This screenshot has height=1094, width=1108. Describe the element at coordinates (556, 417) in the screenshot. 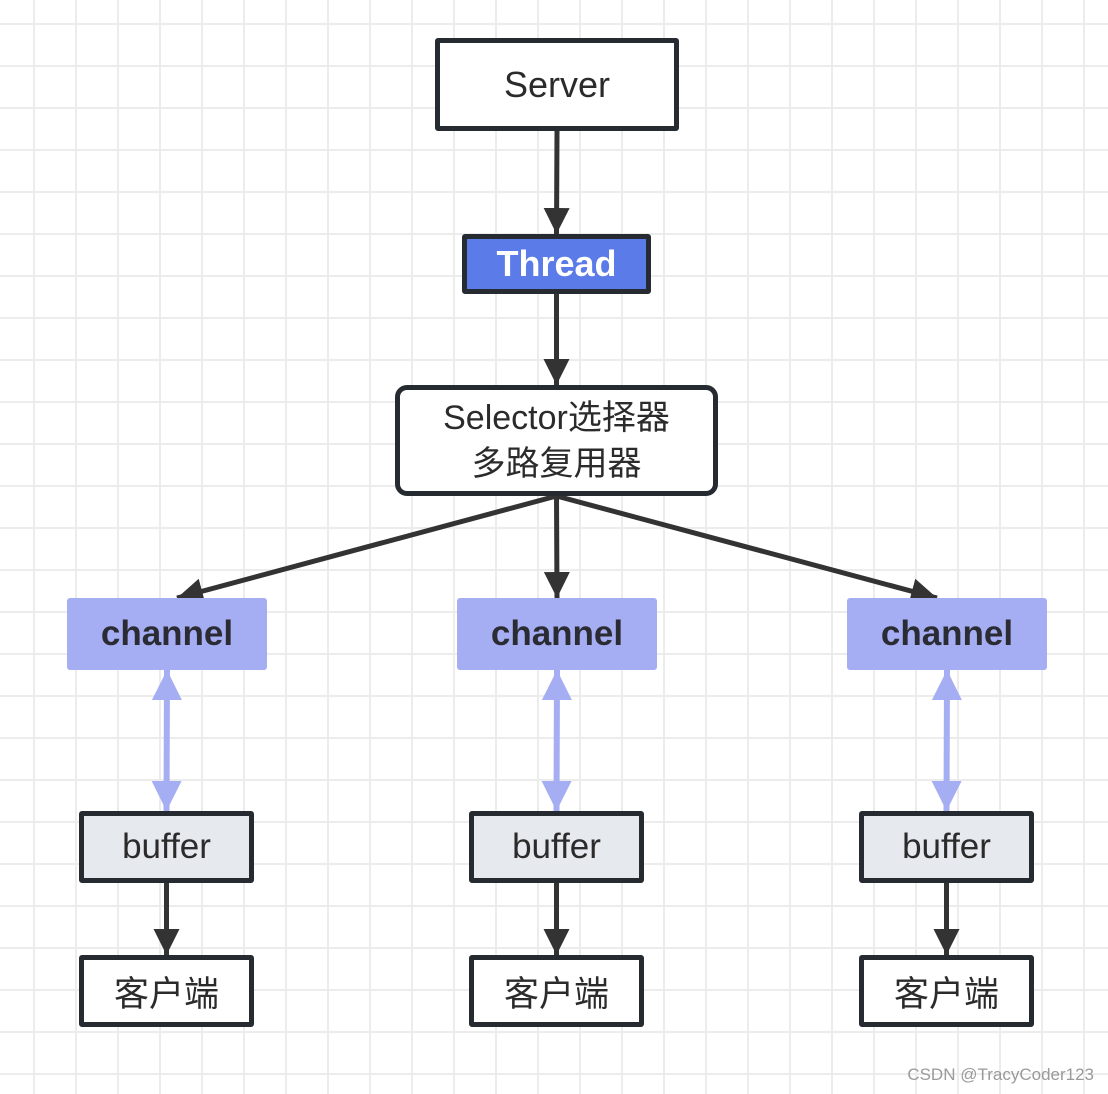

I see `selector-label-line1: Selector选择器` at that location.